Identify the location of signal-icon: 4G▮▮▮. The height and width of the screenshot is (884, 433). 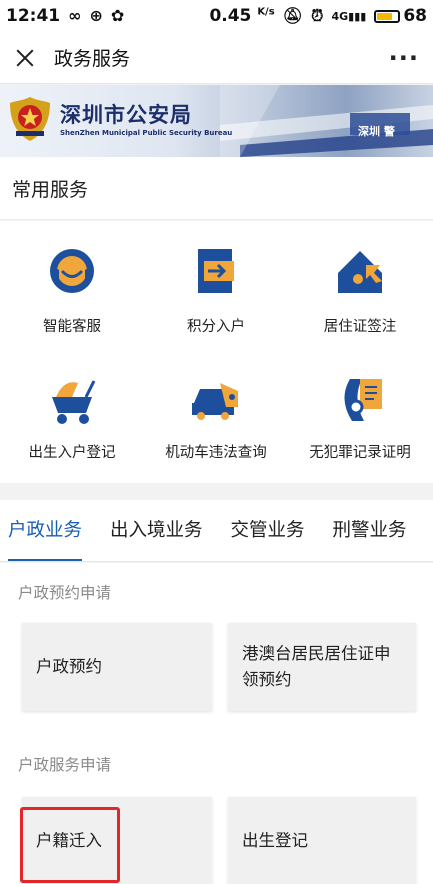
(349, 16).